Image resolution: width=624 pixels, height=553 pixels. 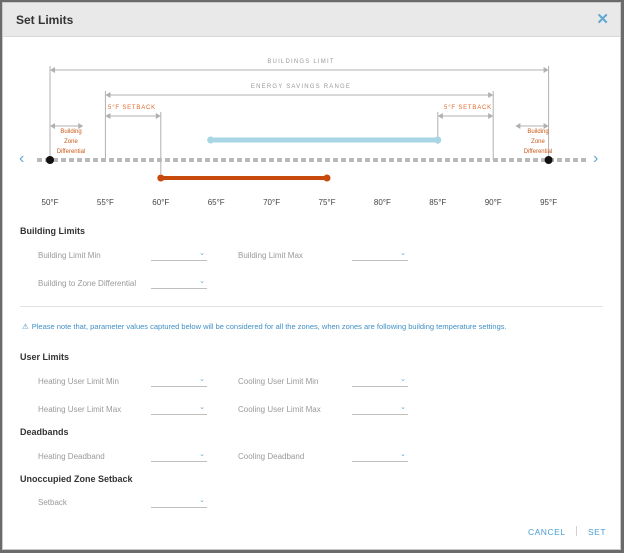 I want to click on cooling-user-limit-min-label: Cooling User Limit Min, so click(x=278, y=381).